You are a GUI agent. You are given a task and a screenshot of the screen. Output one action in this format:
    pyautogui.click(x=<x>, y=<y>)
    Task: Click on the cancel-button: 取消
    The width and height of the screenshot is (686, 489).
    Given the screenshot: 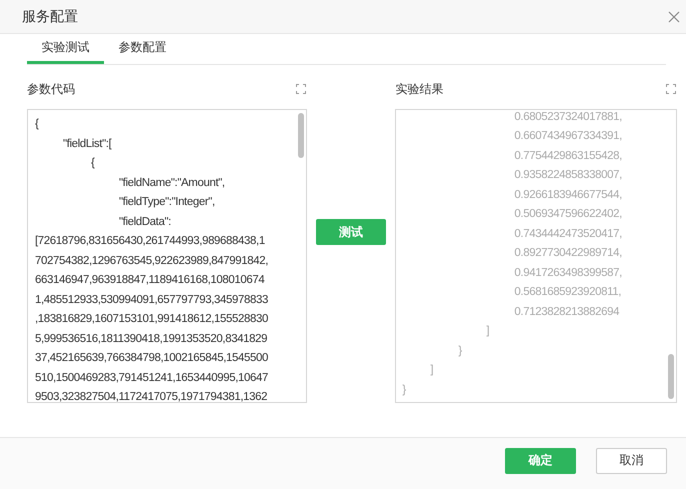 What is the action you would take?
    pyautogui.click(x=631, y=461)
    